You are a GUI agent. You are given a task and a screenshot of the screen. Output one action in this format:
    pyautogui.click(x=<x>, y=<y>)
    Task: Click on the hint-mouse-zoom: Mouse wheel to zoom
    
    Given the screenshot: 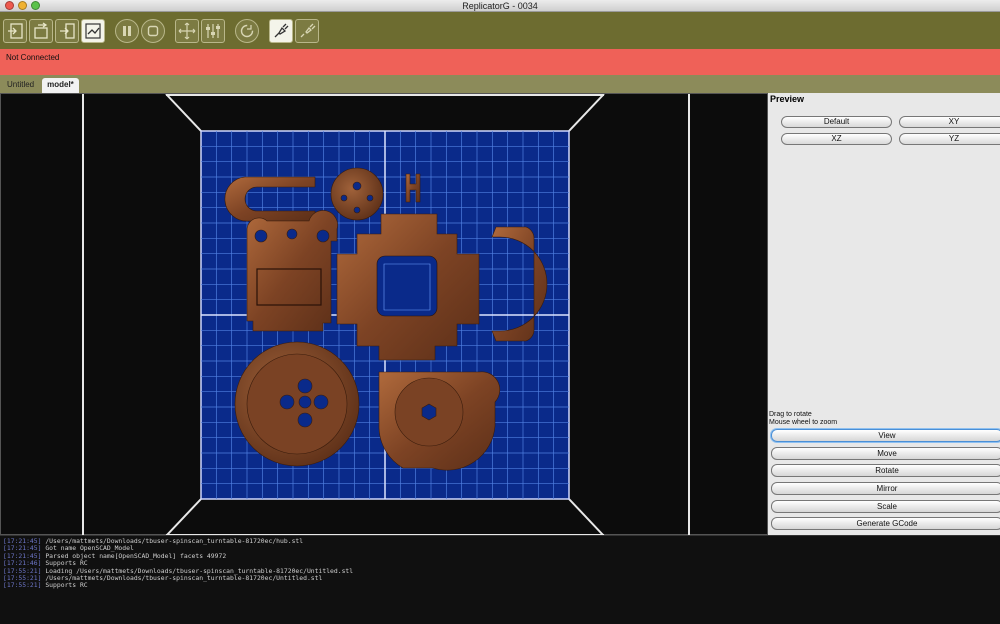 What is the action you would take?
    pyautogui.click(x=803, y=422)
    